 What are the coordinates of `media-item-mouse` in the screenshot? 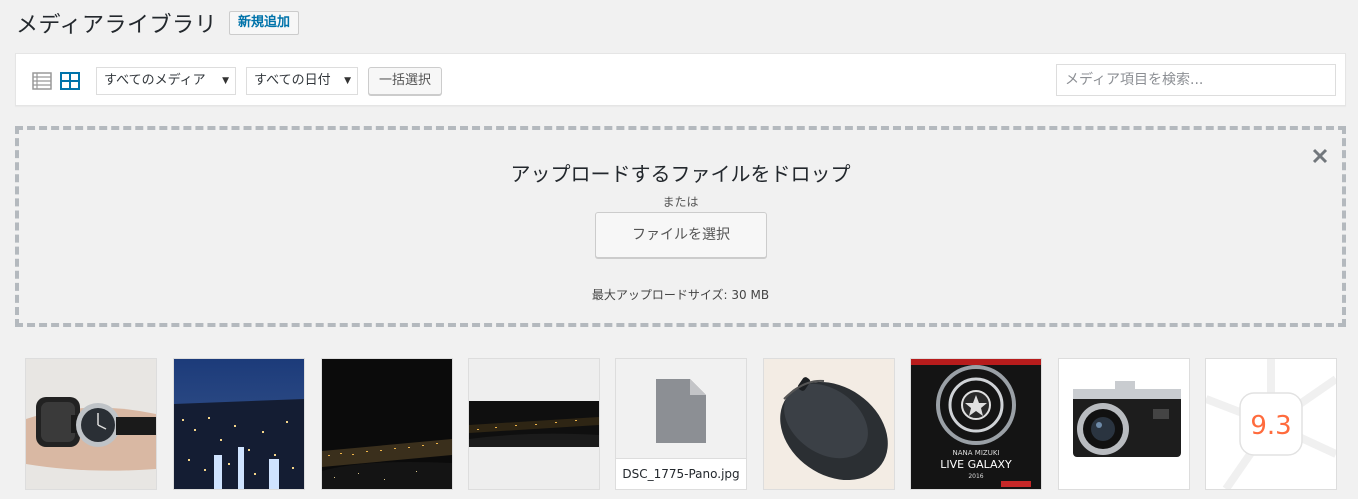 It's located at (829, 424).